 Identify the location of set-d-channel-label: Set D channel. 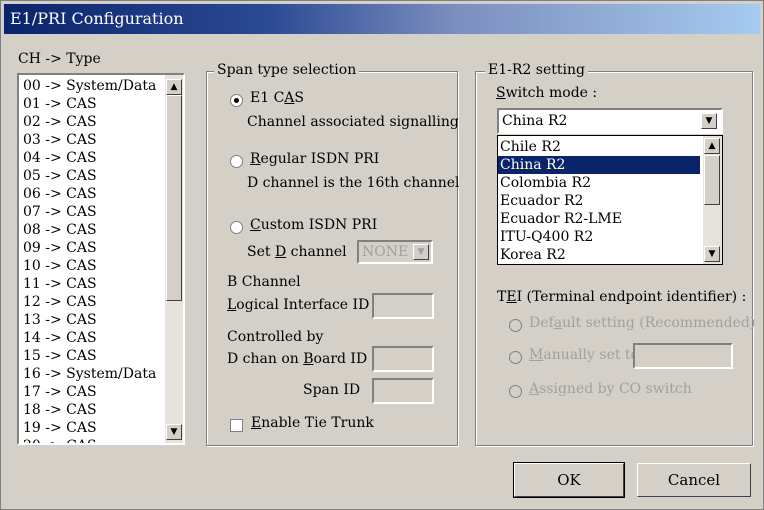
(297, 252).